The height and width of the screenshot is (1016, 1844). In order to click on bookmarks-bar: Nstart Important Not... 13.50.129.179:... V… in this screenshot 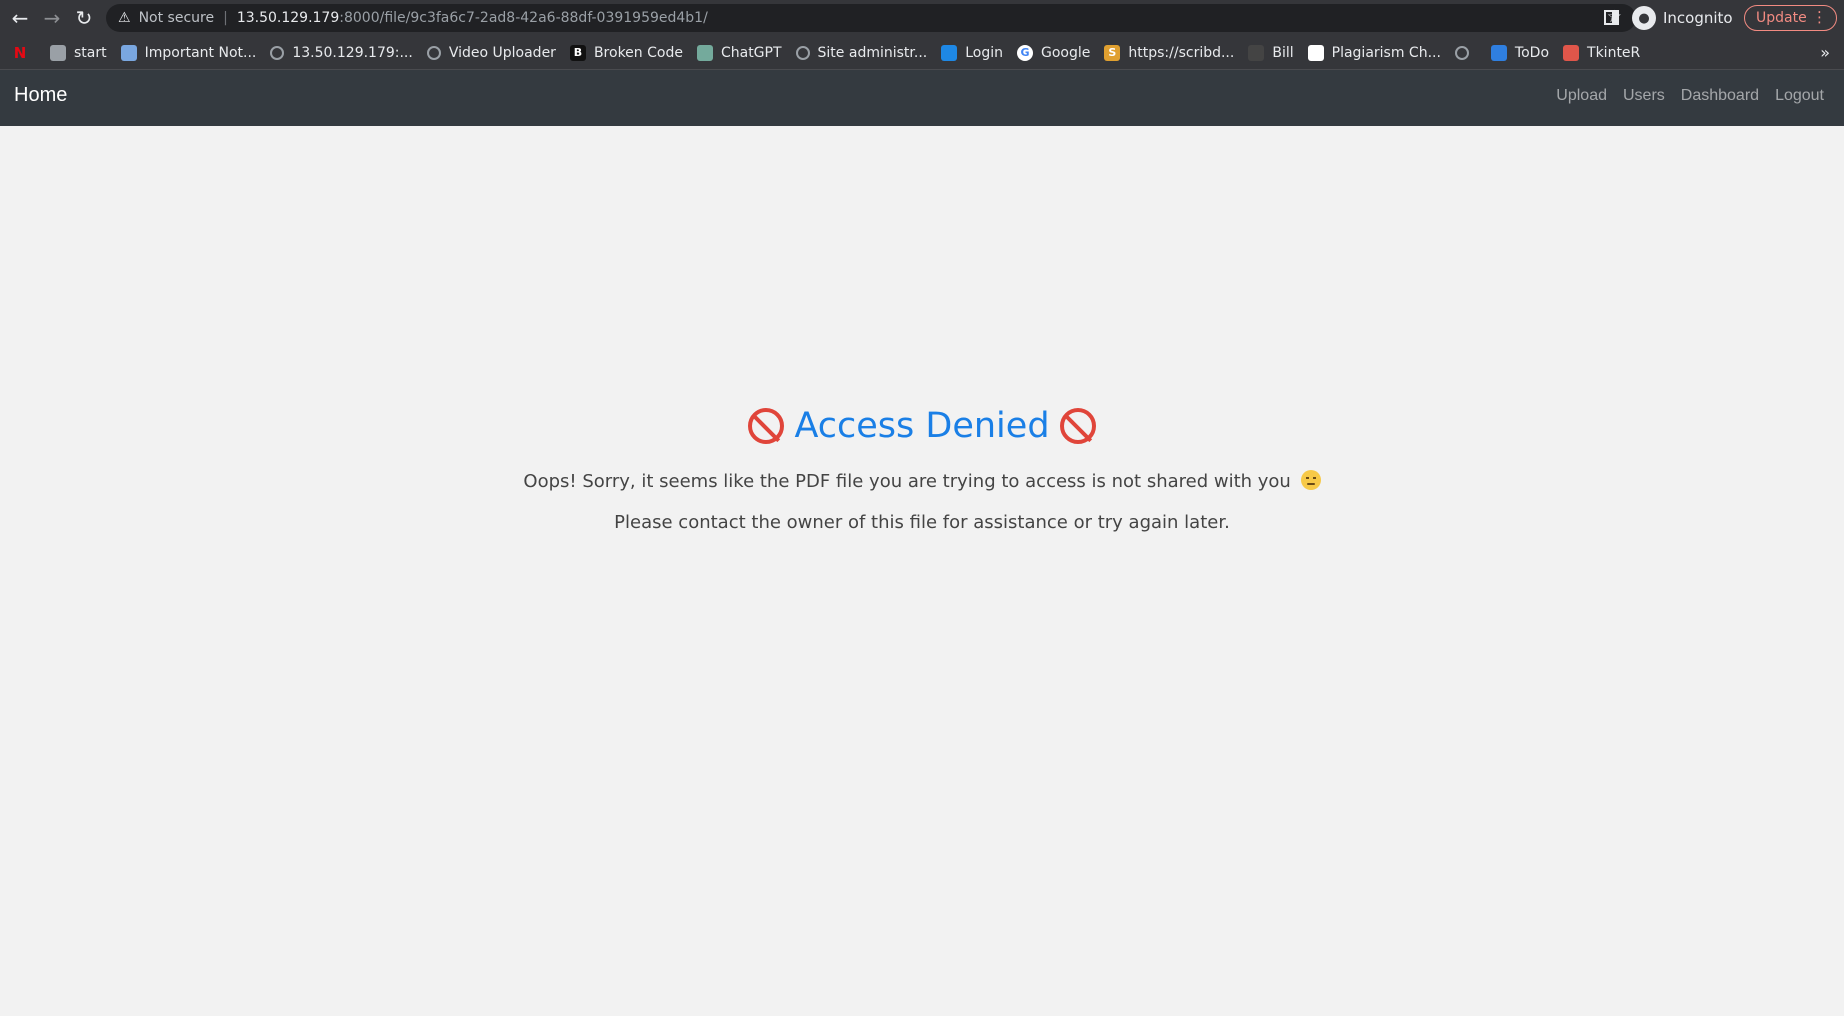, I will do `click(922, 53)`.